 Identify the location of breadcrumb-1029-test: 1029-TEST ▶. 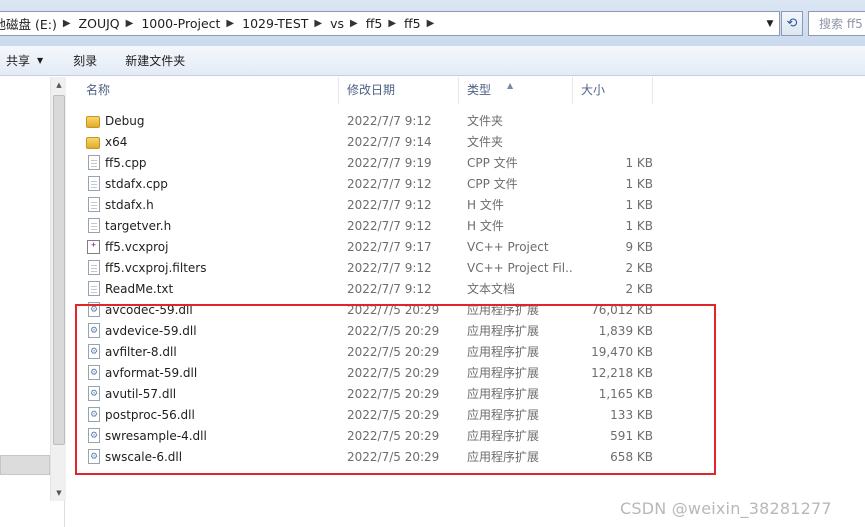
(281, 23).